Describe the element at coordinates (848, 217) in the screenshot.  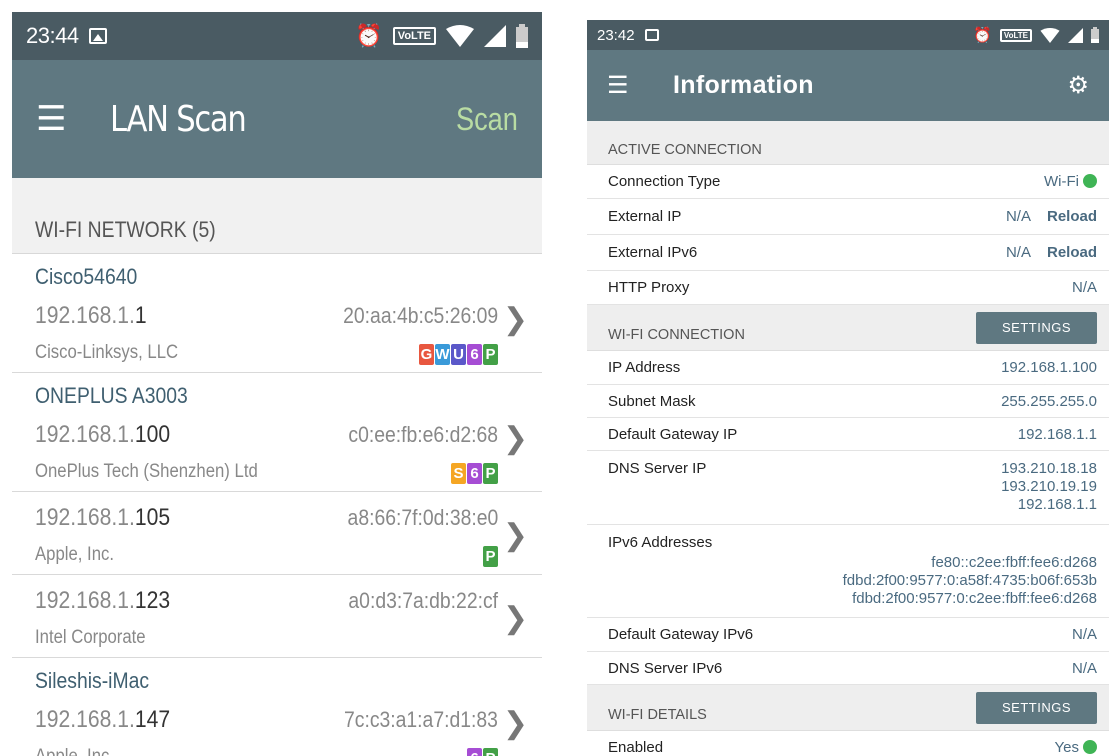
I see `row-external-ip: External IP N/A Reload` at that location.